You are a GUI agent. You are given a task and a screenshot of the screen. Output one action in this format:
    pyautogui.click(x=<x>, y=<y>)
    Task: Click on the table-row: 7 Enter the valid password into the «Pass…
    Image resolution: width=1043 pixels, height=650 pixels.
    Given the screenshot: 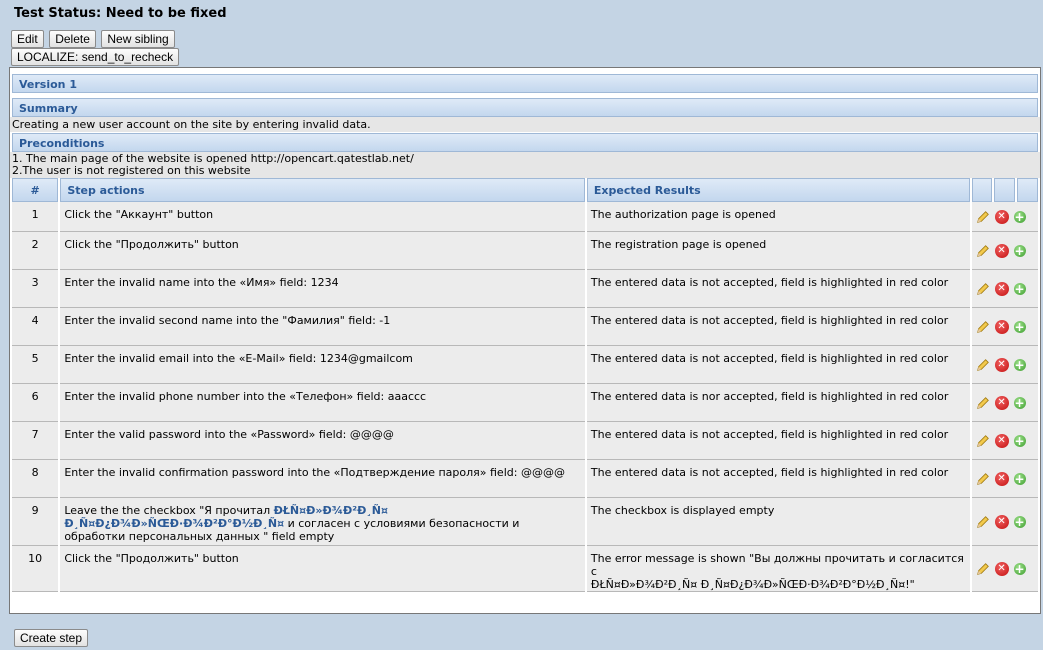 What is the action you would take?
    pyautogui.click(x=525, y=441)
    